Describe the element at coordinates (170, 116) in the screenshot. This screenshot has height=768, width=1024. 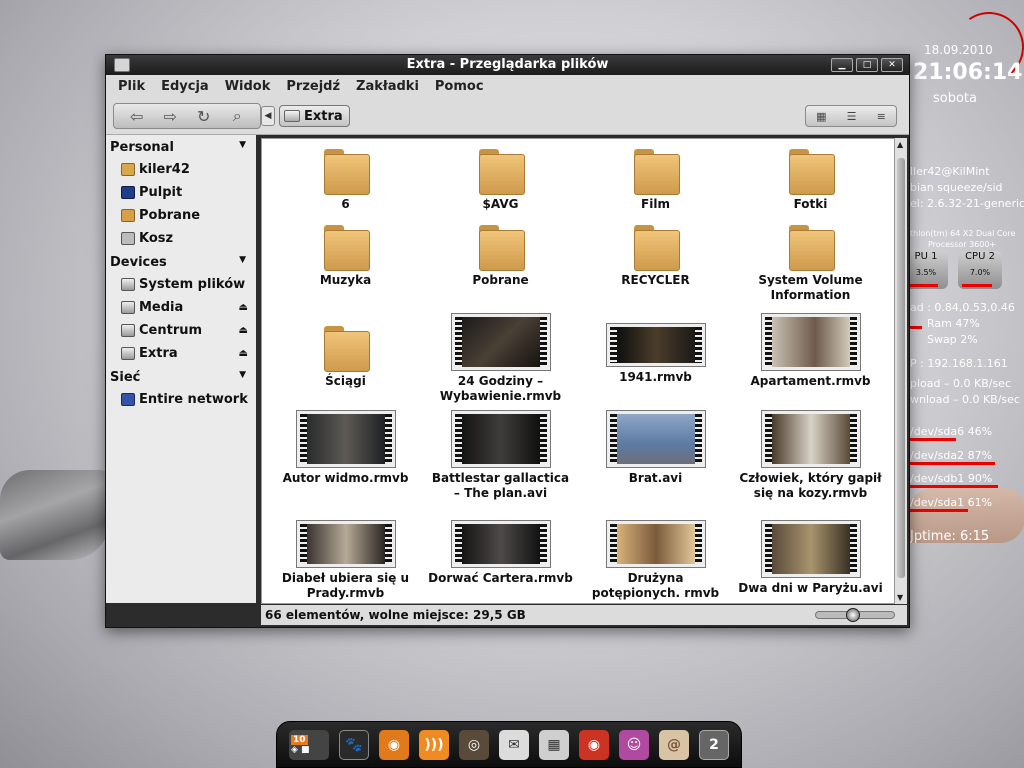
I see `forward-arrow-icon: ⇨` at that location.